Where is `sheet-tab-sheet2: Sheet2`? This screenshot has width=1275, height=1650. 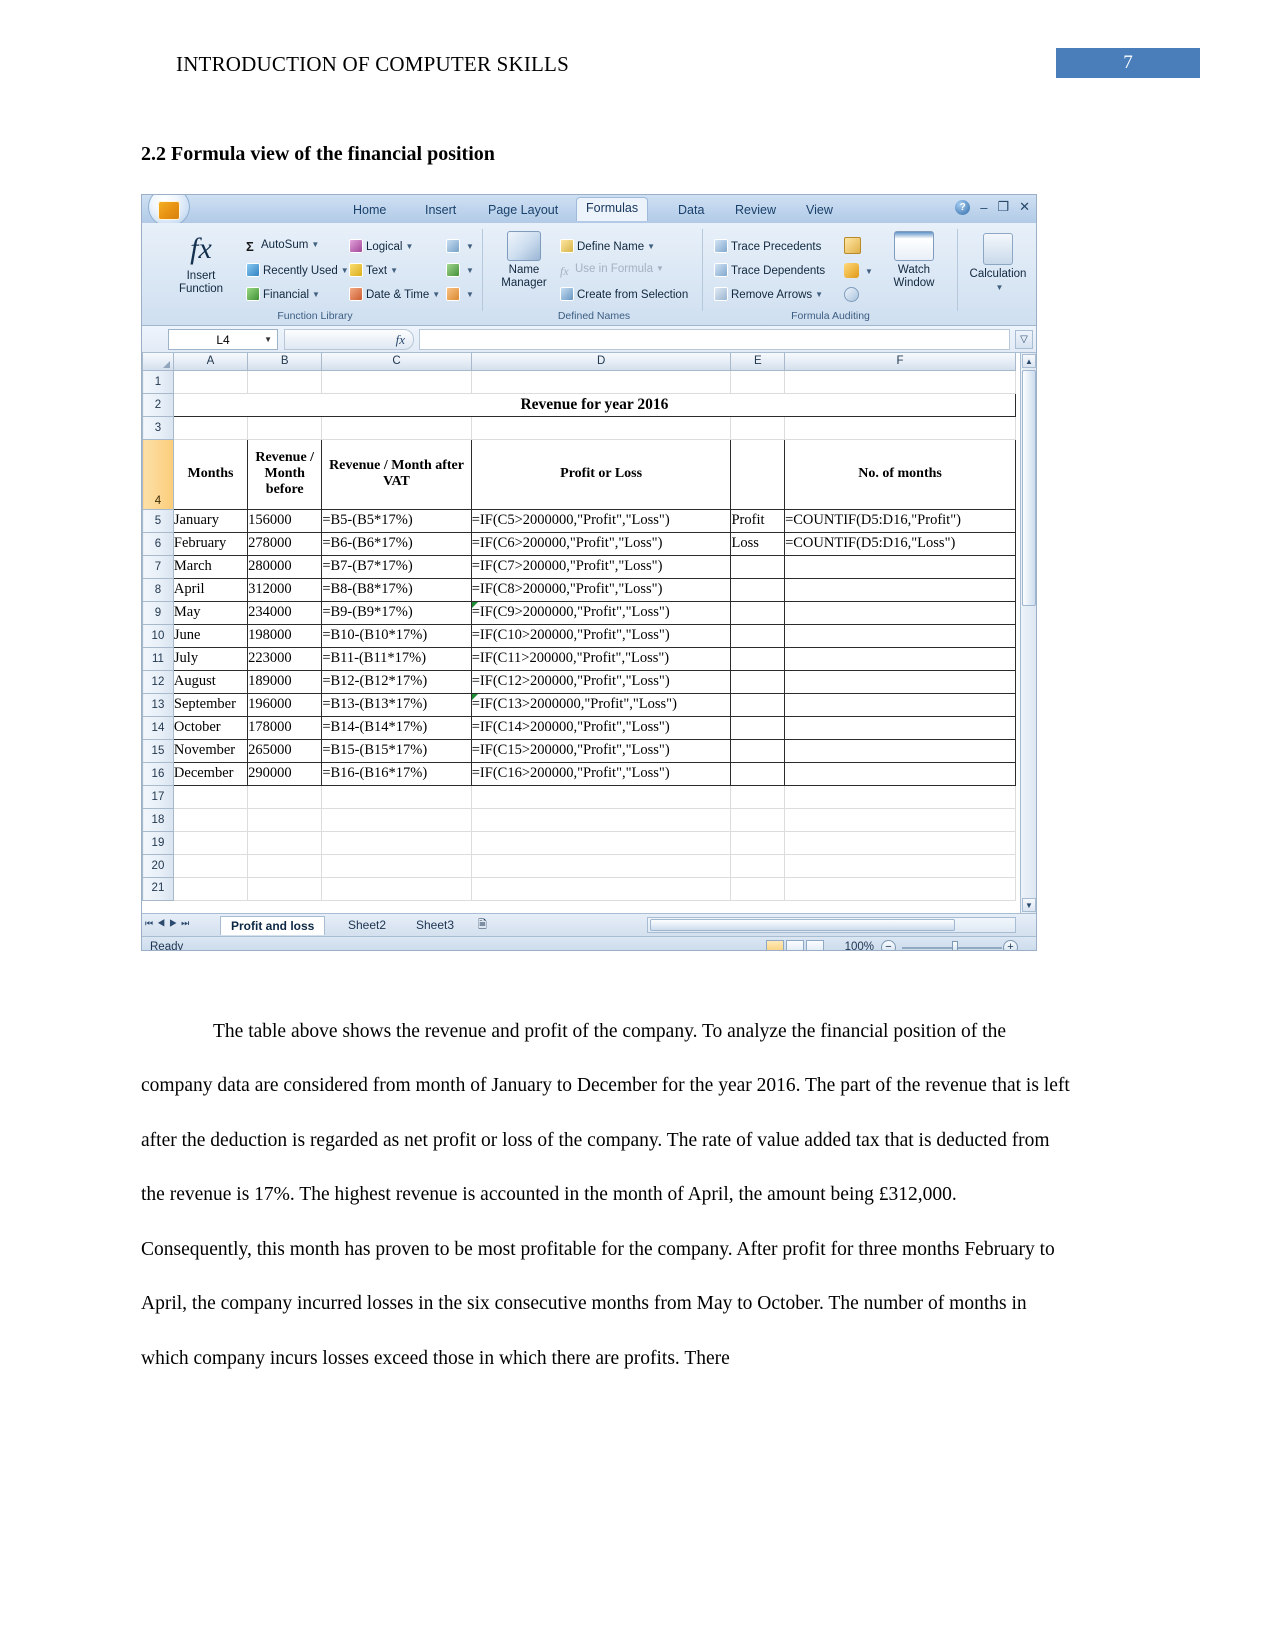
sheet-tab-sheet2: Sheet2 is located at coordinates (367, 925).